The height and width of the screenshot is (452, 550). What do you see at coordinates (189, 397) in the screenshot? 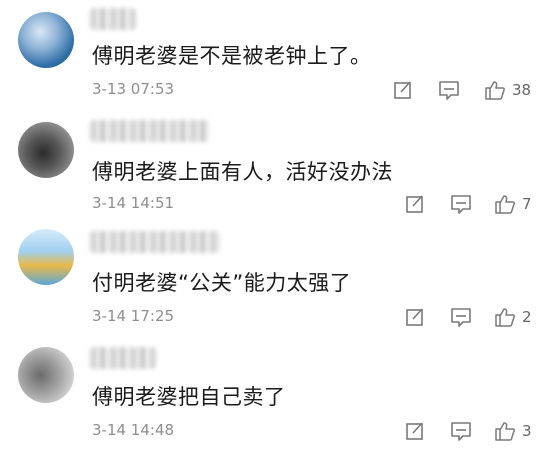
I see `comment-text: 傅明老婆把自己卖了` at bounding box center [189, 397].